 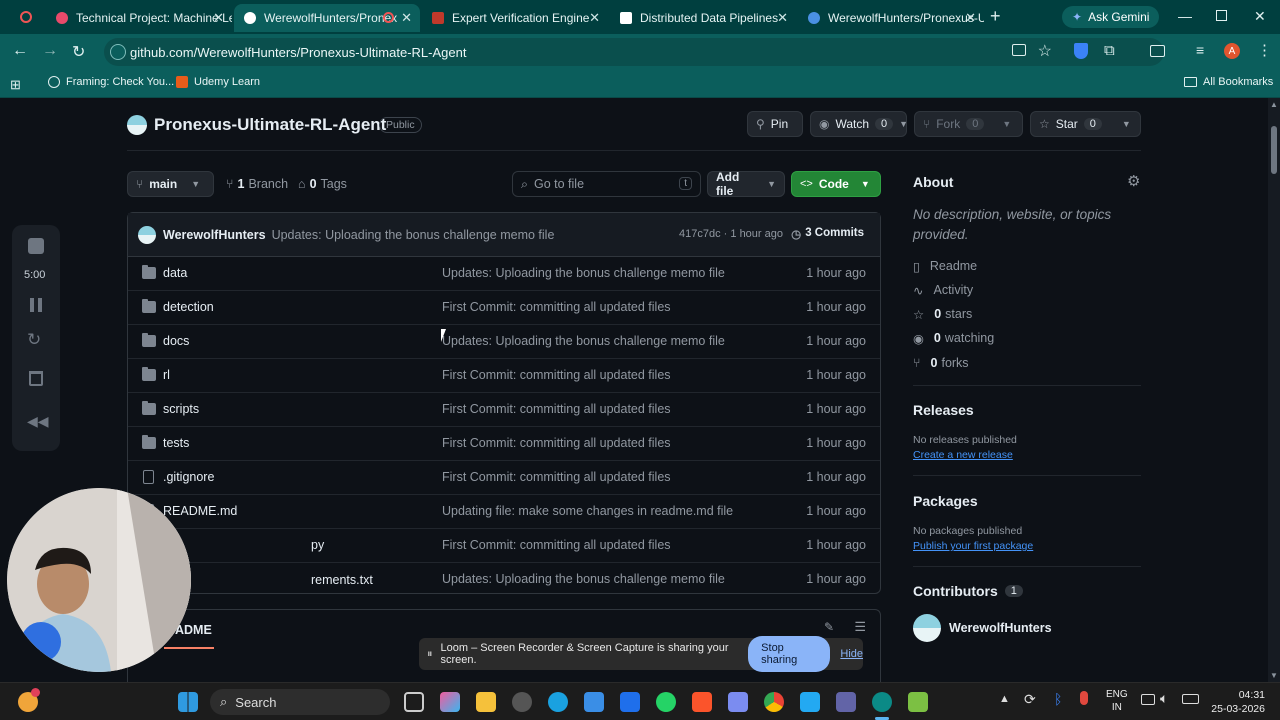 I want to click on branch-select-button: ⑂ main ▼, so click(x=170, y=184).